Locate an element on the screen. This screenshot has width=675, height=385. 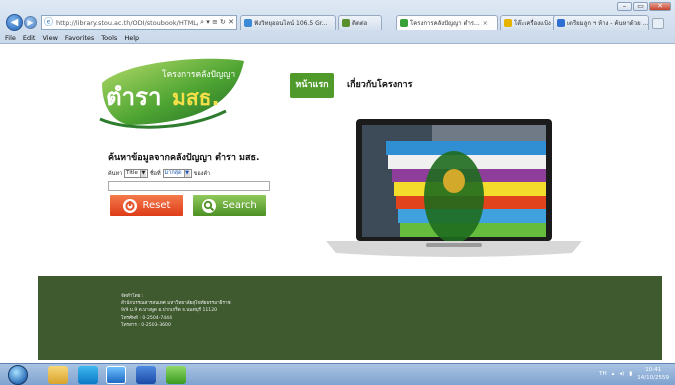
menu-tools: Tools is located at coordinates (109, 38).